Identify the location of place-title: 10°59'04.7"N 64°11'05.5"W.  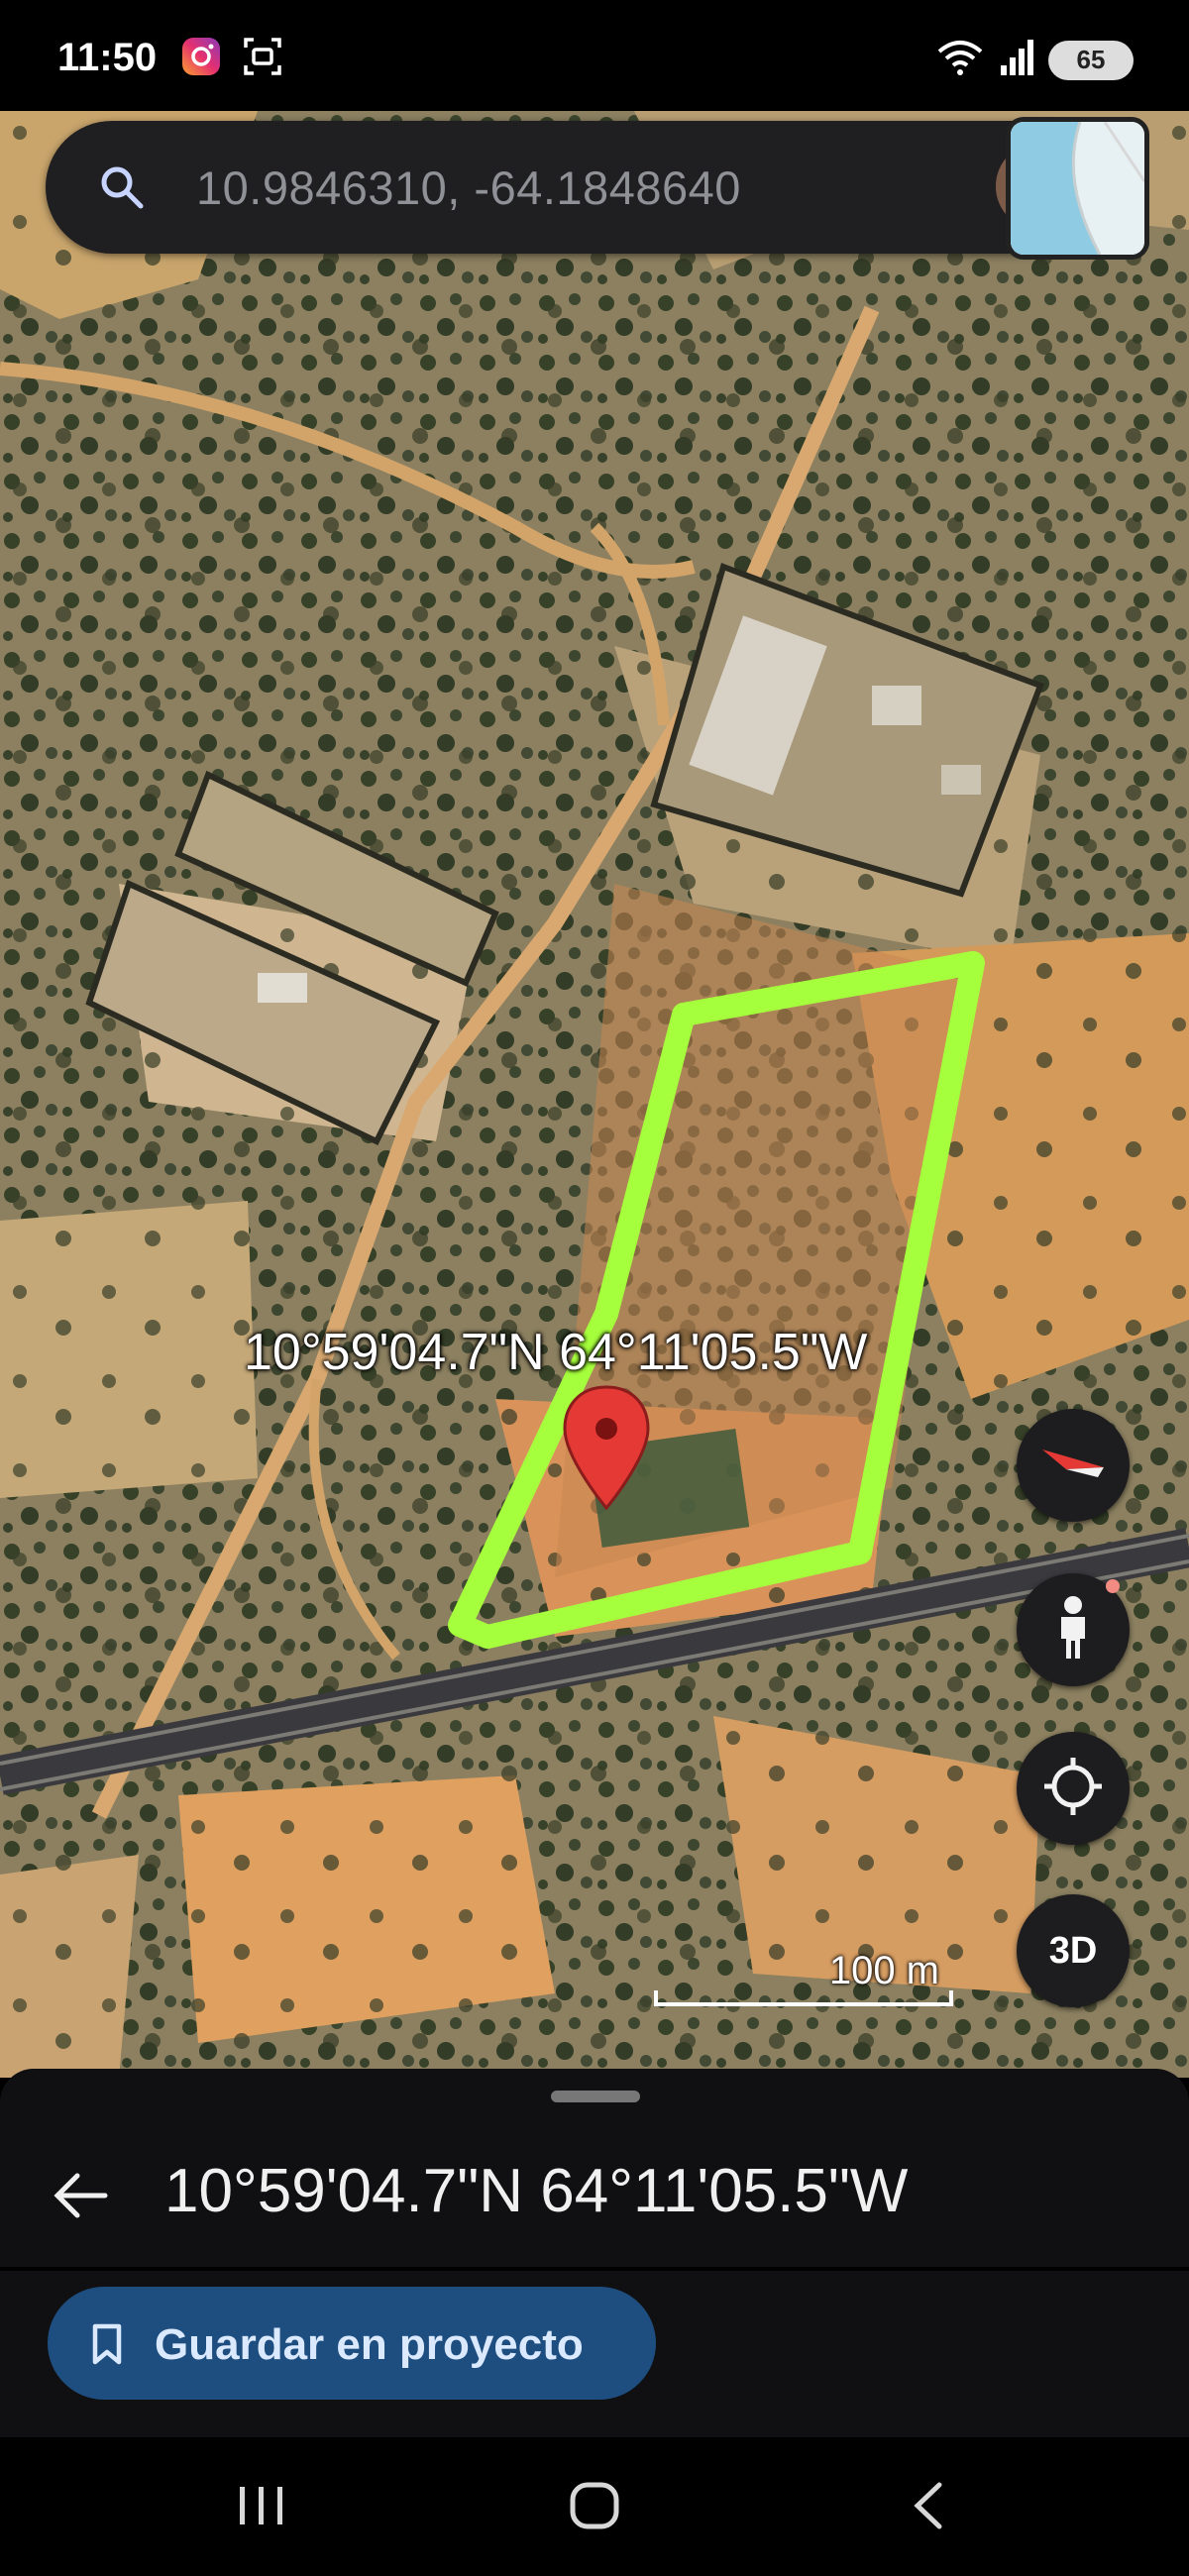
(536, 2191).